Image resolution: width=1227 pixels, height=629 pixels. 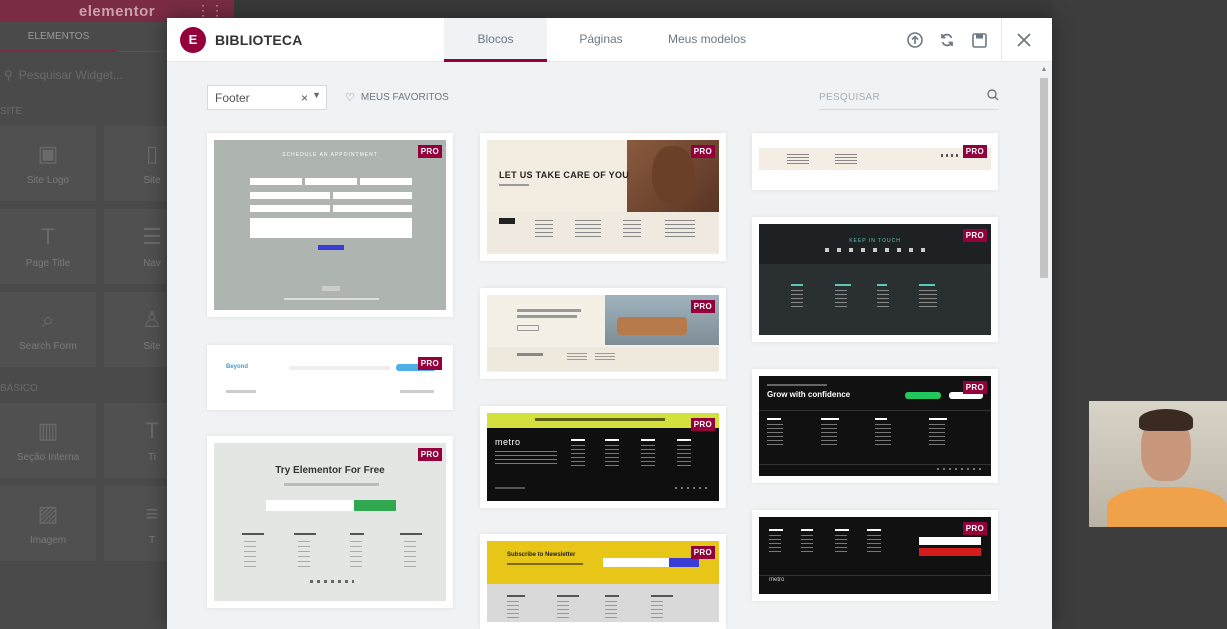 What do you see at coordinates (1158, 464) in the screenshot?
I see `webcam-overlay` at bounding box center [1158, 464].